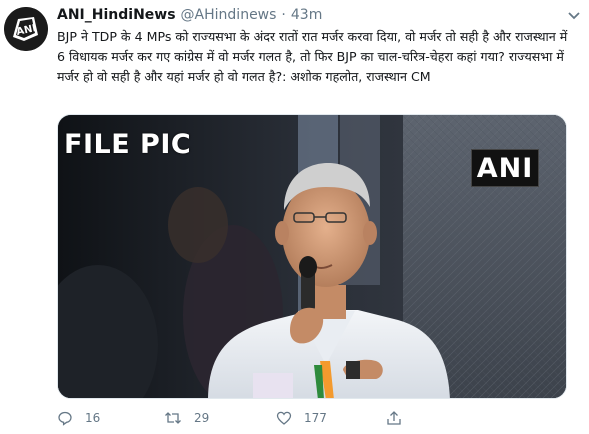 Image resolution: width=589 pixels, height=434 pixels. I want to click on user-handle: @AHindinews, so click(229, 15).